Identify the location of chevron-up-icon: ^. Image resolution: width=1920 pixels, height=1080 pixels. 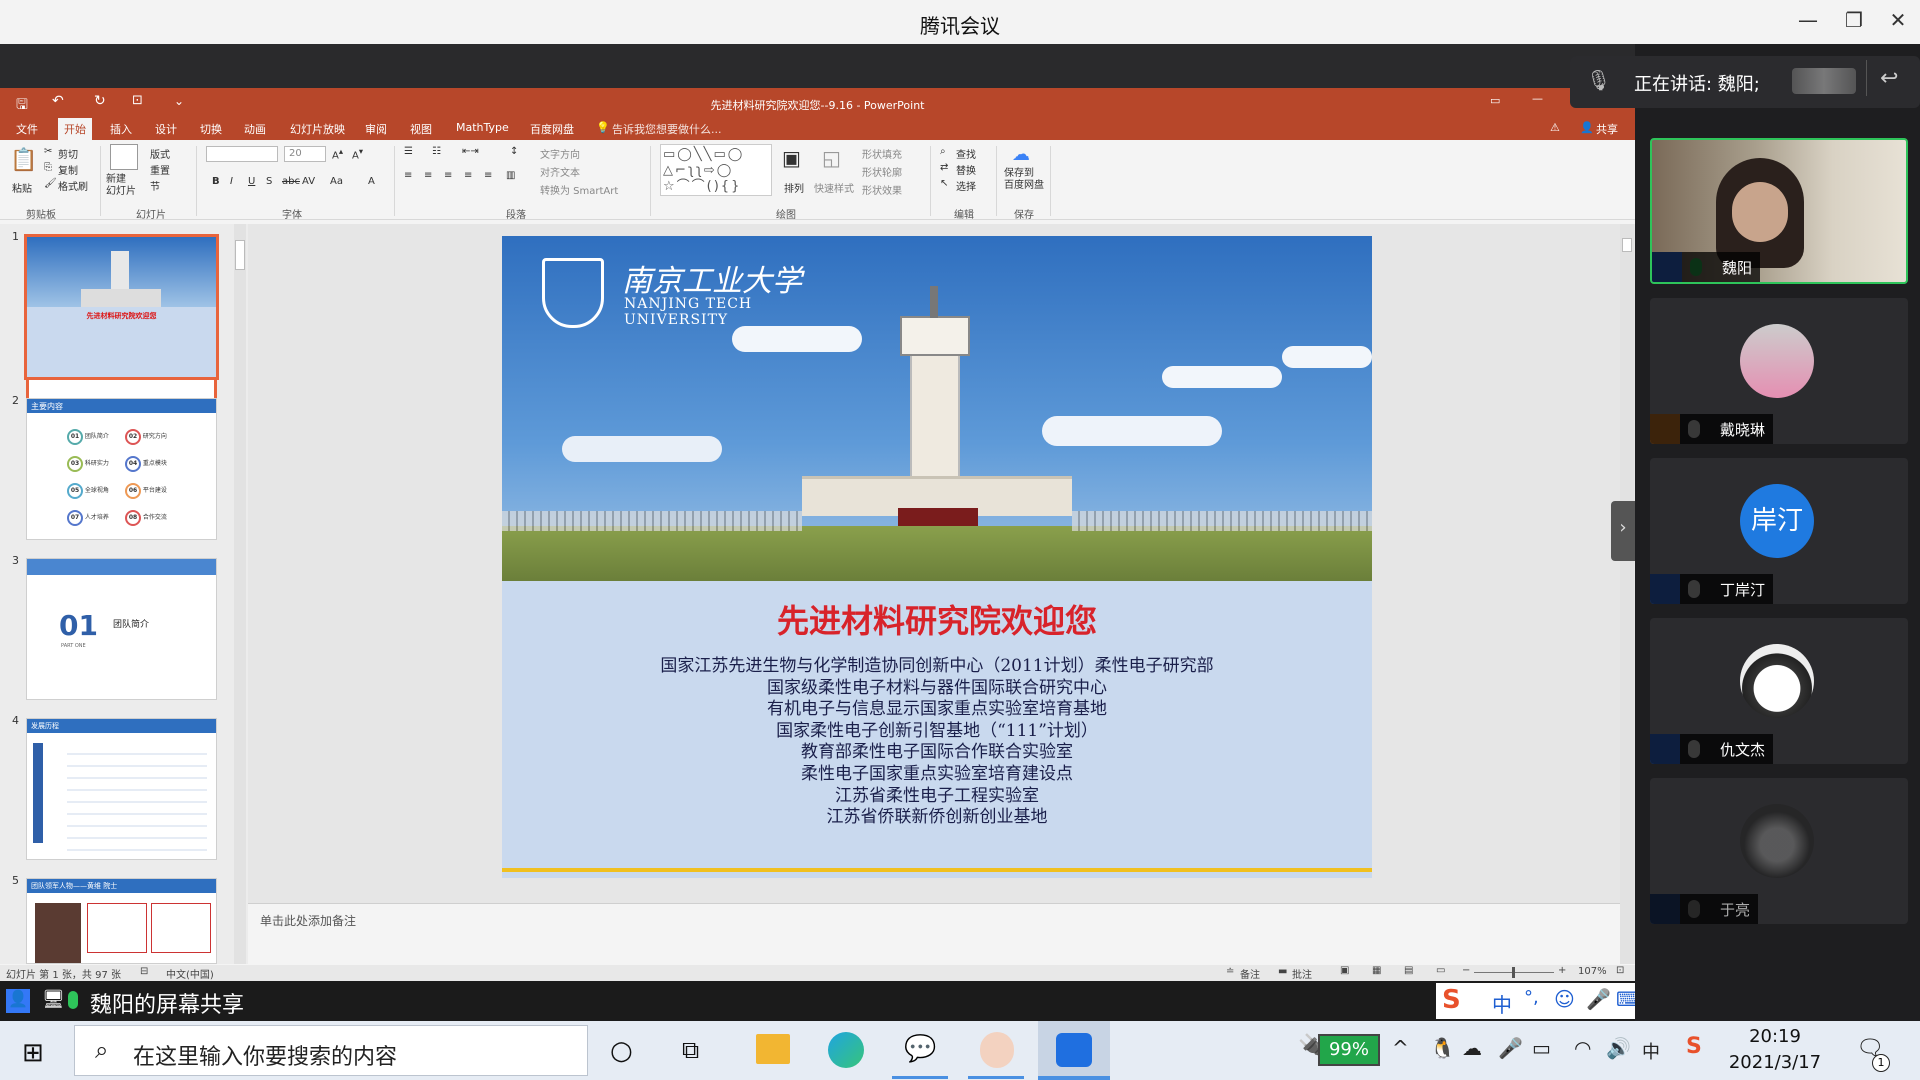
(1400, 1048).